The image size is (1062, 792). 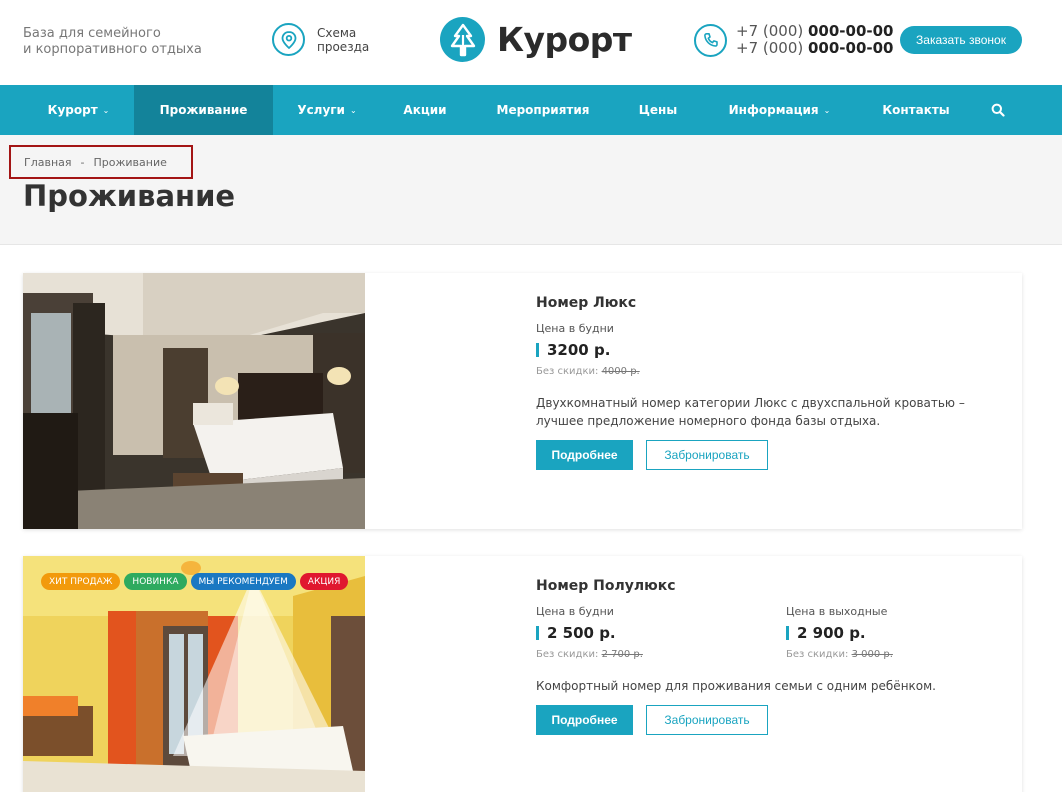 What do you see at coordinates (916, 110) in the screenshot?
I see `nav-item-contacts: Контакты` at bounding box center [916, 110].